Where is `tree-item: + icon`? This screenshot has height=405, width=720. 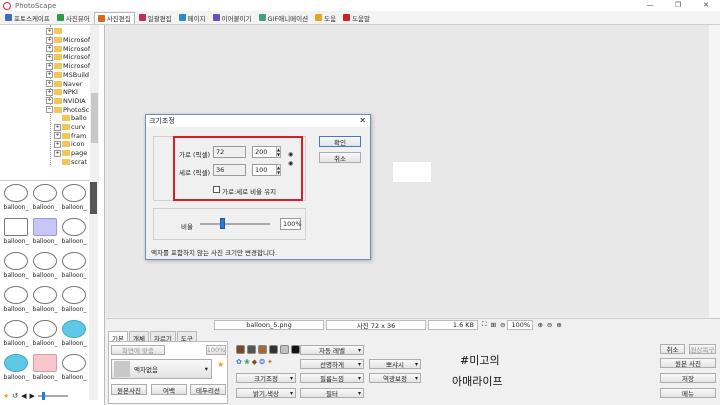
tree-item: + icon is located at coordinates (69, 144).